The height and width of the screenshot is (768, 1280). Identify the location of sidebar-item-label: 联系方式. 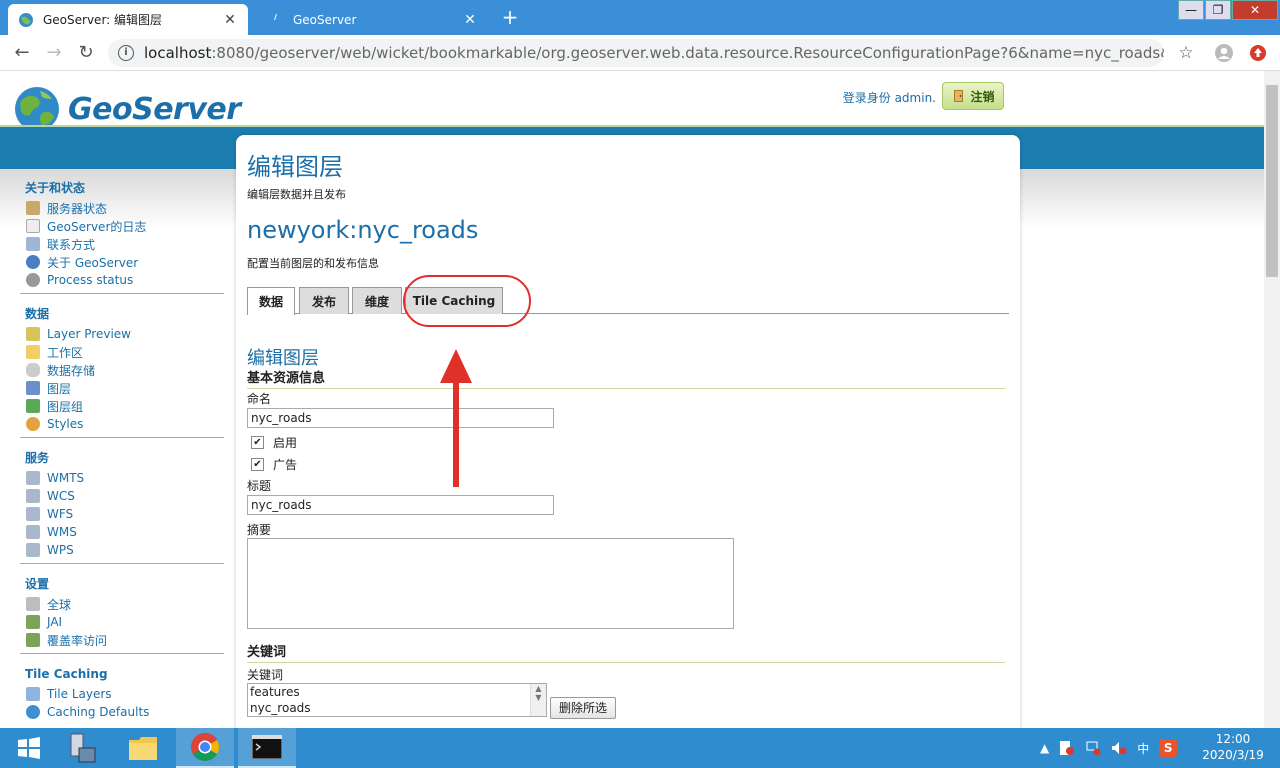
(71, 244).